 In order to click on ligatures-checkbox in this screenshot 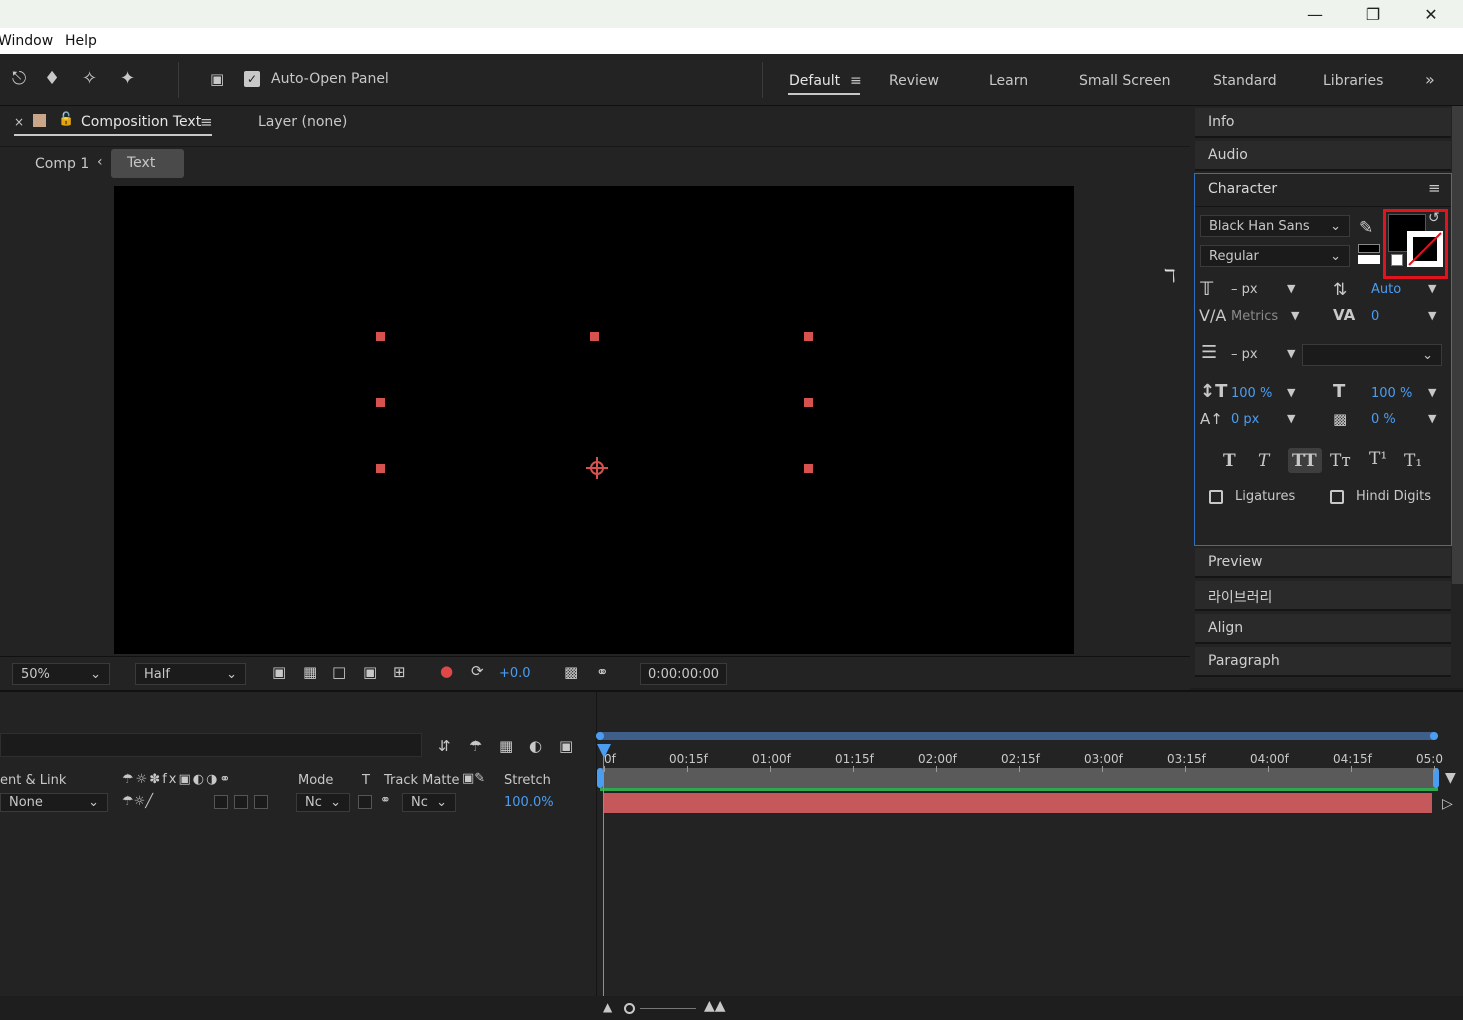, I will do `click(1216, 497)`.